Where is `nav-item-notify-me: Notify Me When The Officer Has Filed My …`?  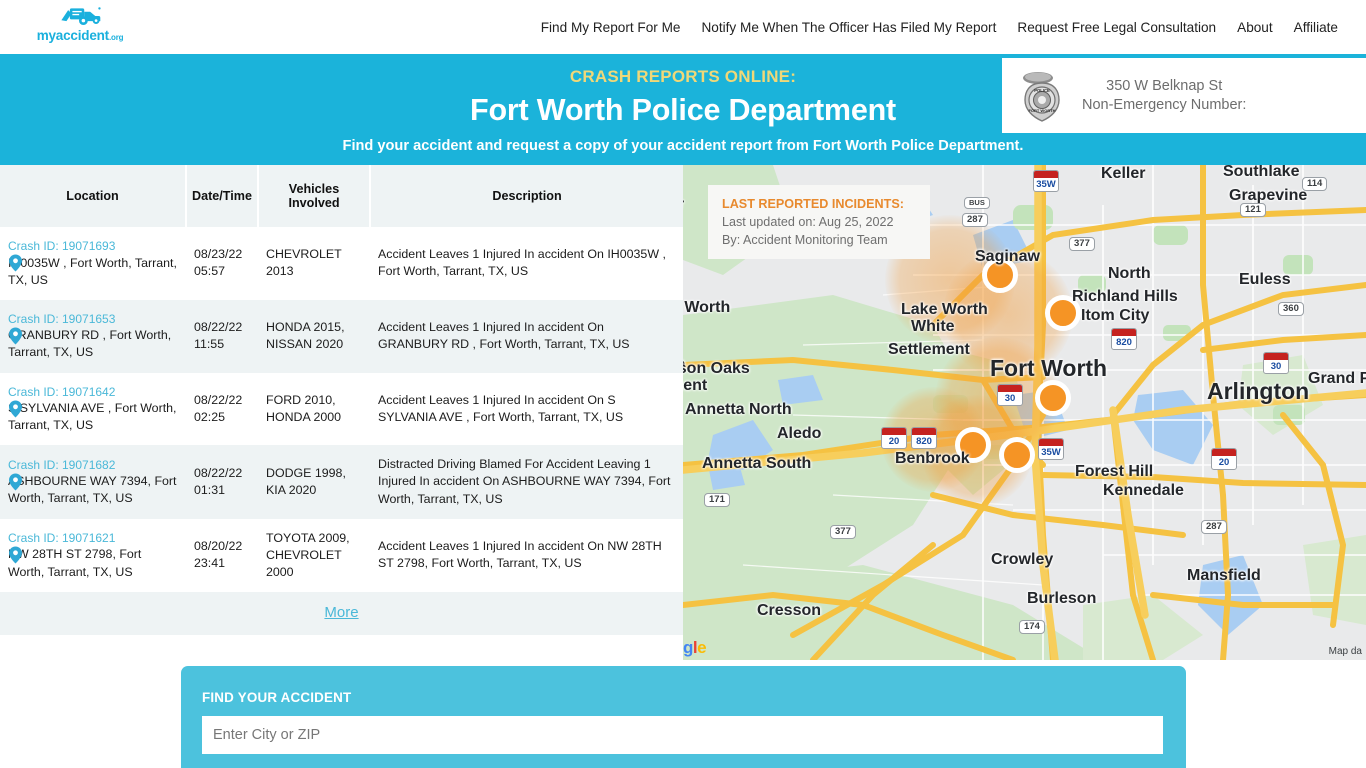 nav-item-notify-me: Notify Me When The Officer Has Filed My … is located at coordinates (848, 27).